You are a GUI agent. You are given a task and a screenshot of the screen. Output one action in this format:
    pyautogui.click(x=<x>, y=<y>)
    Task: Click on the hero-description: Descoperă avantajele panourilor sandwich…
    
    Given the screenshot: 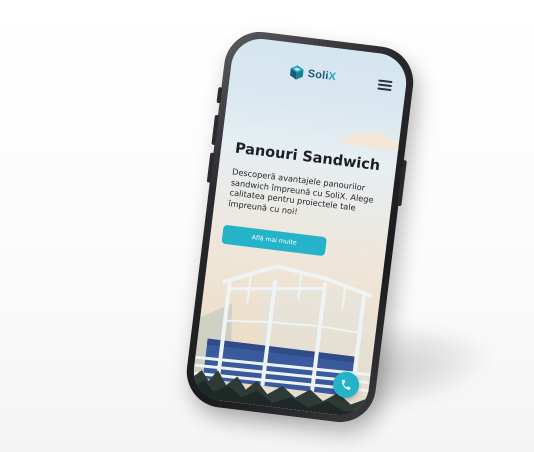 What is the action you would take?
    pyautogui.click(x=301, y=191)
    